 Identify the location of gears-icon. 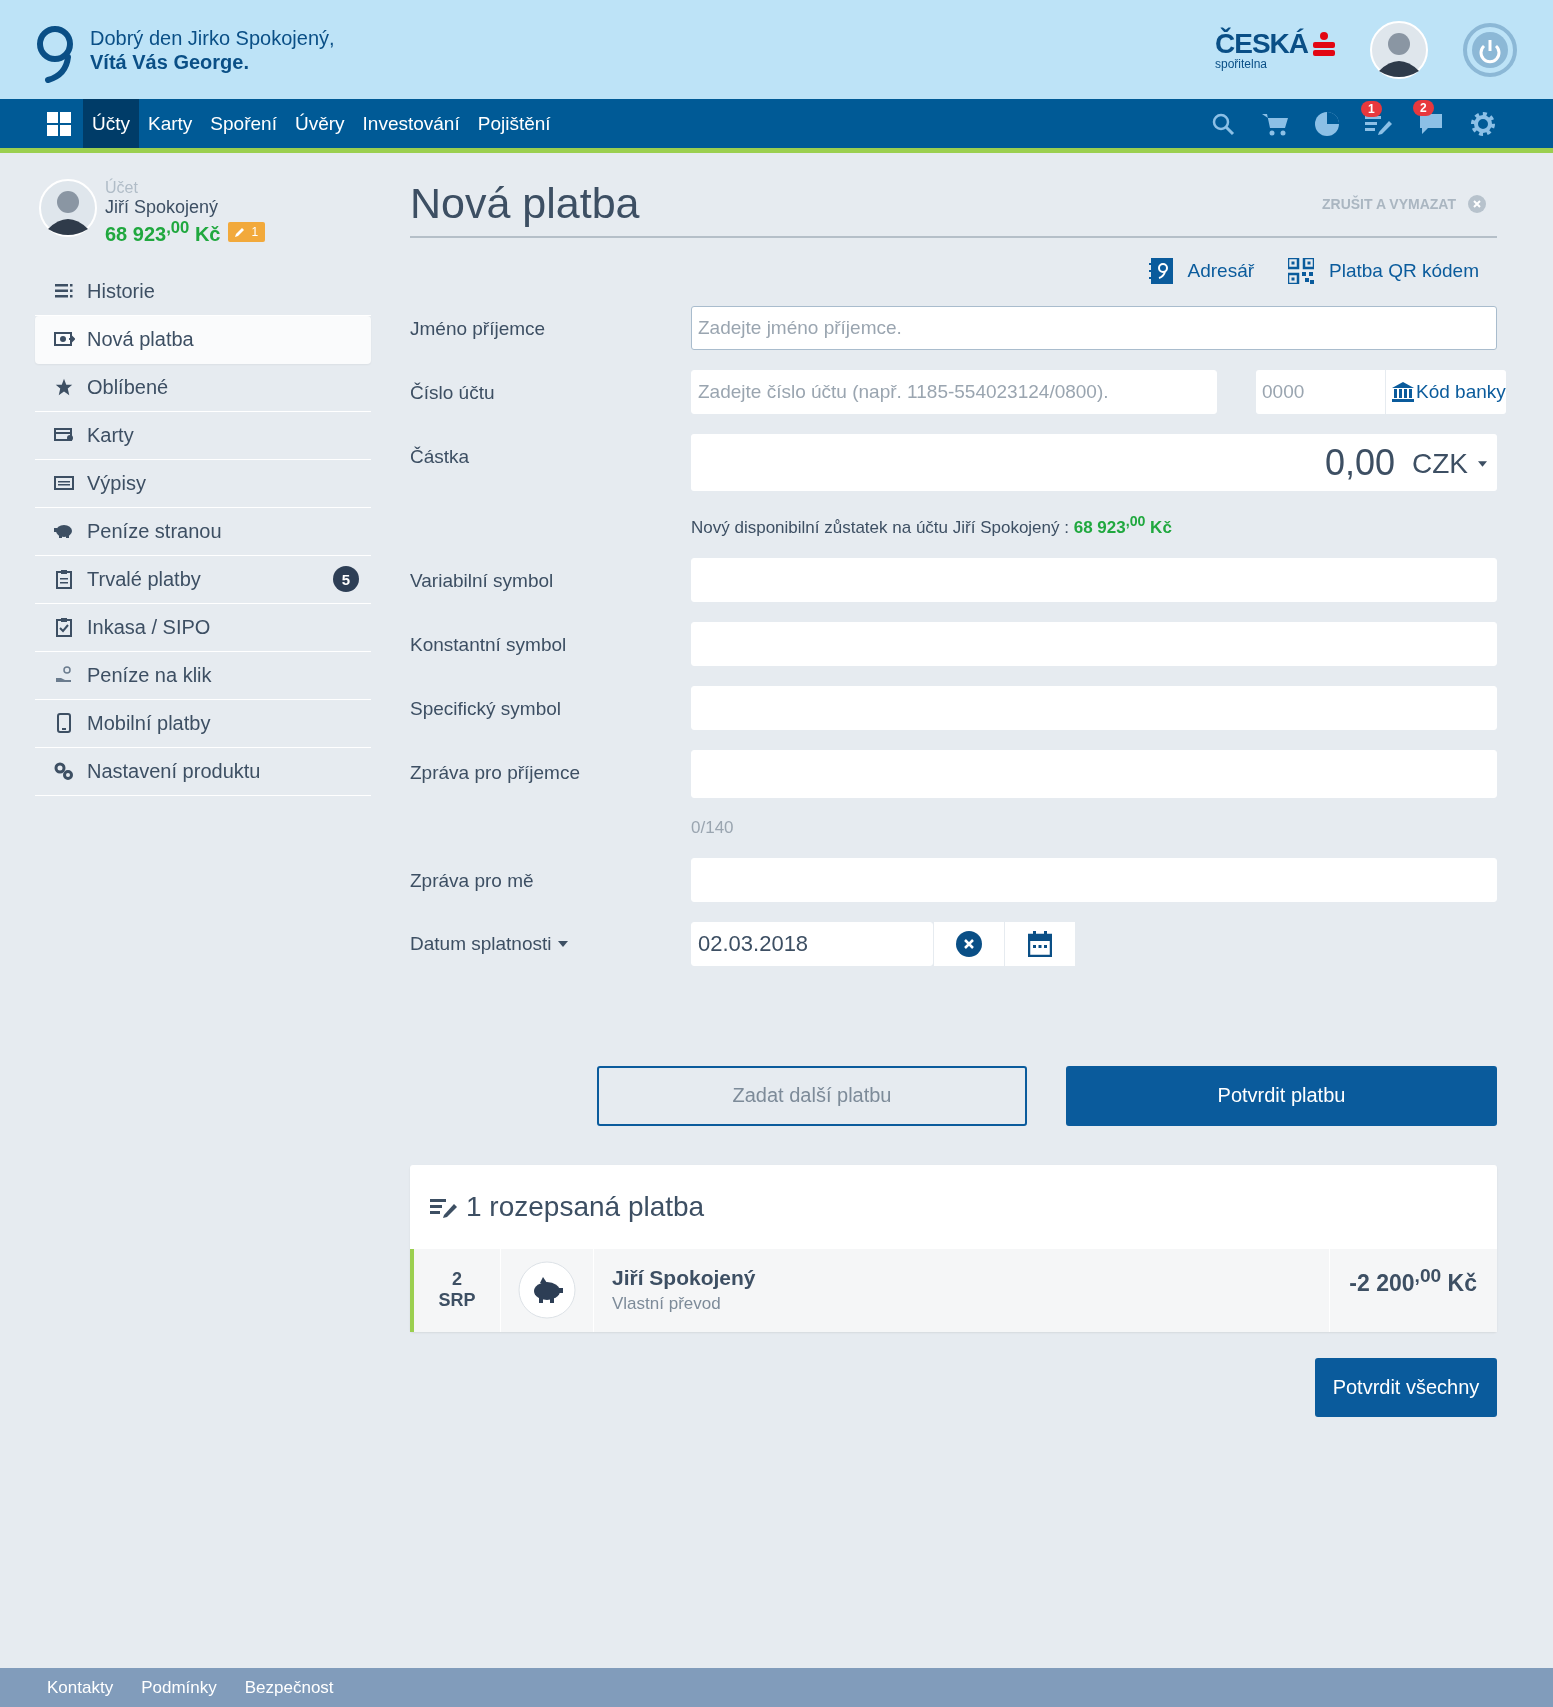
(64, 771).